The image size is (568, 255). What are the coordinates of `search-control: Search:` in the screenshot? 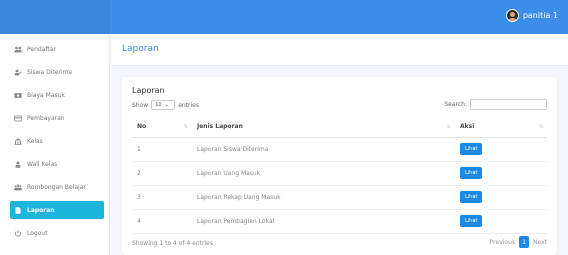 It's located at (495, 104).